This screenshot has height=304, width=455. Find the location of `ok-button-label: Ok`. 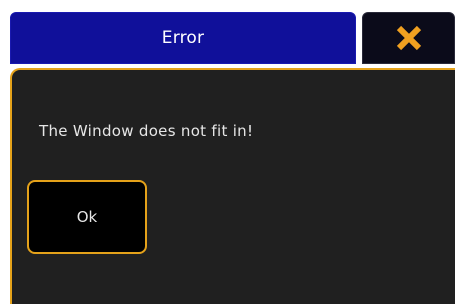

ok-button-label: Ok is located at coordinates (87, 217).